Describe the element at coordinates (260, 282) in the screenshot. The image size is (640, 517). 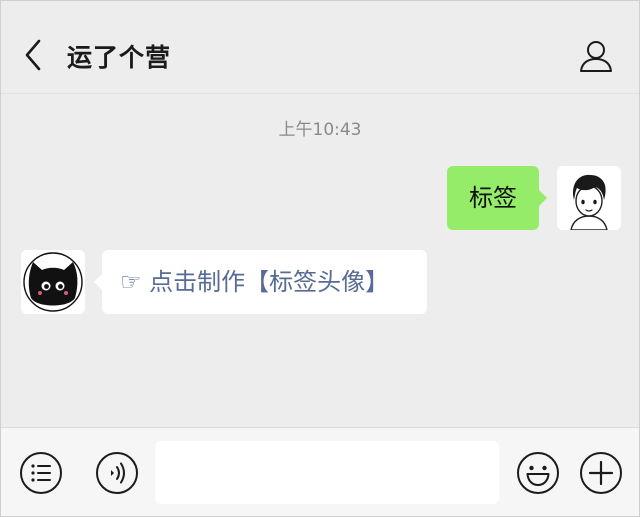
I see `link-message-bubble: ☞ 点击制作【标签头像】` at that location.